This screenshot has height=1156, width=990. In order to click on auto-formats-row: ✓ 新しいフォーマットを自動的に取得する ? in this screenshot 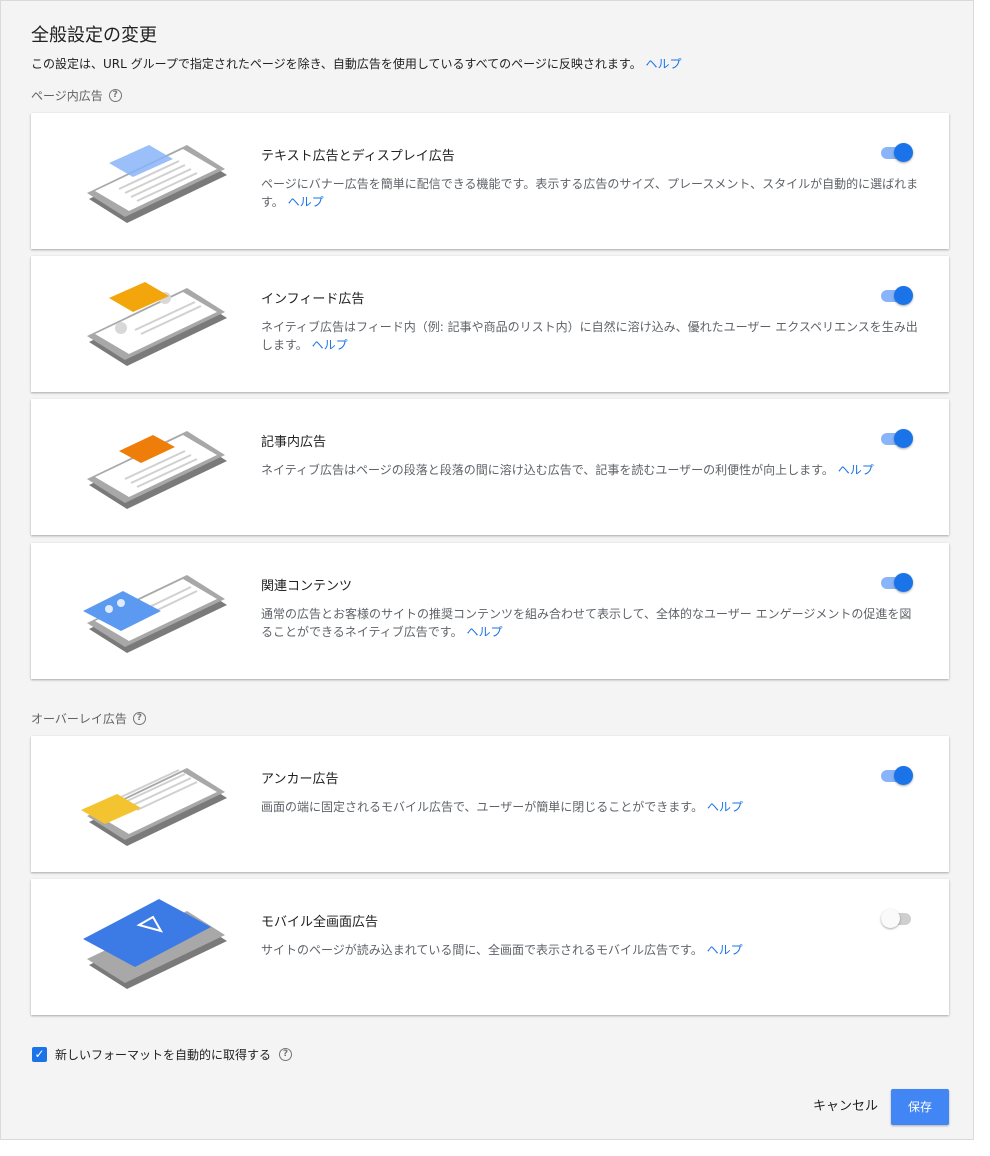, I will do `click(162, 1054)`.